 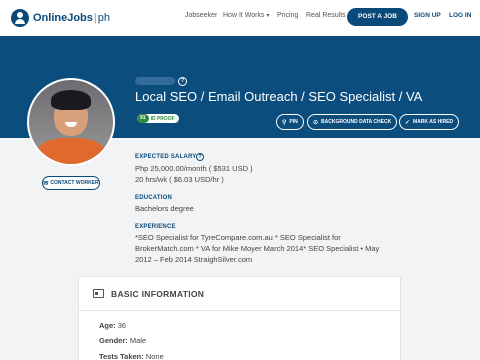 What do you see at coordinates (316, 122) in the screenshot?
I see `shield-search-icon: ⊙` at bounding box center [316, 122].